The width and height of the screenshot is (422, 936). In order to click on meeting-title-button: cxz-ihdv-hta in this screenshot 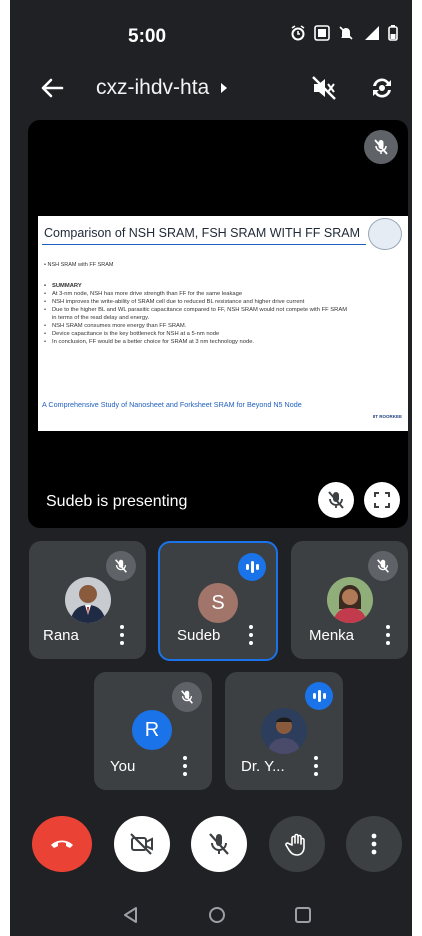, I will do `click(162, 88)`.